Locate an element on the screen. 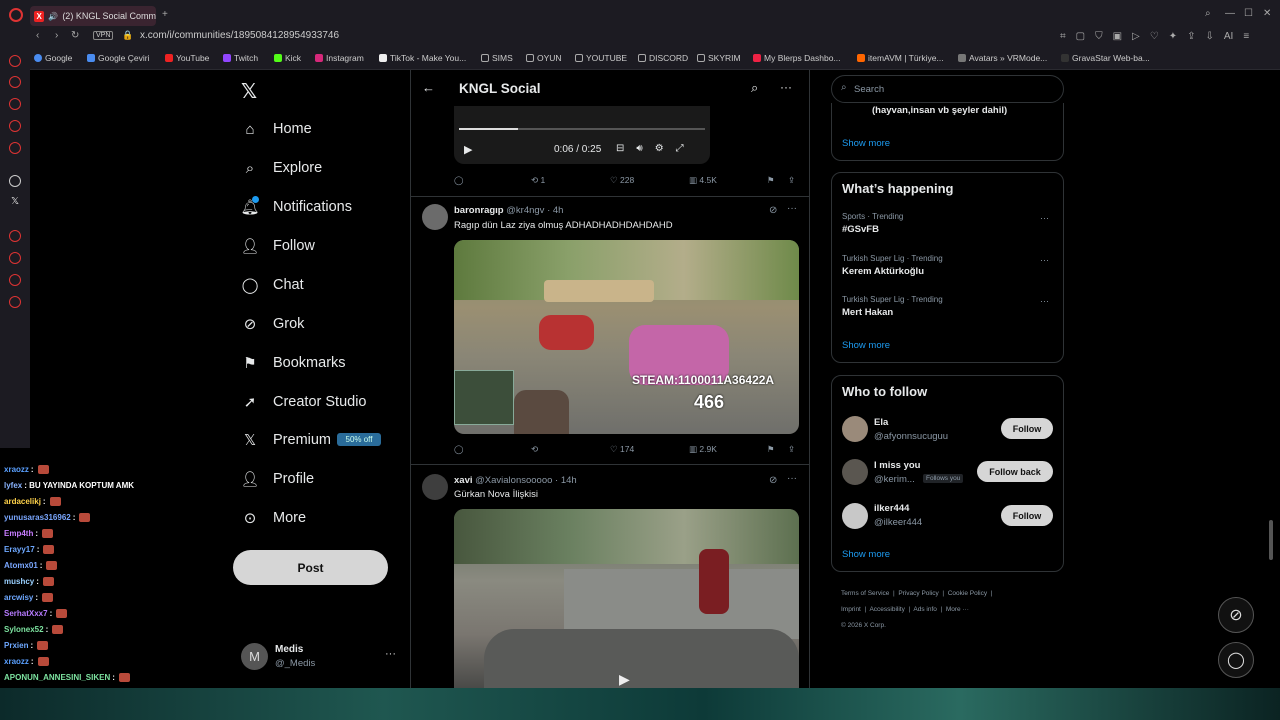 This screenshot has width=1280, height=720. bookmark-folder-youtube: YOUTUBE is located at coordinates (601, 58).